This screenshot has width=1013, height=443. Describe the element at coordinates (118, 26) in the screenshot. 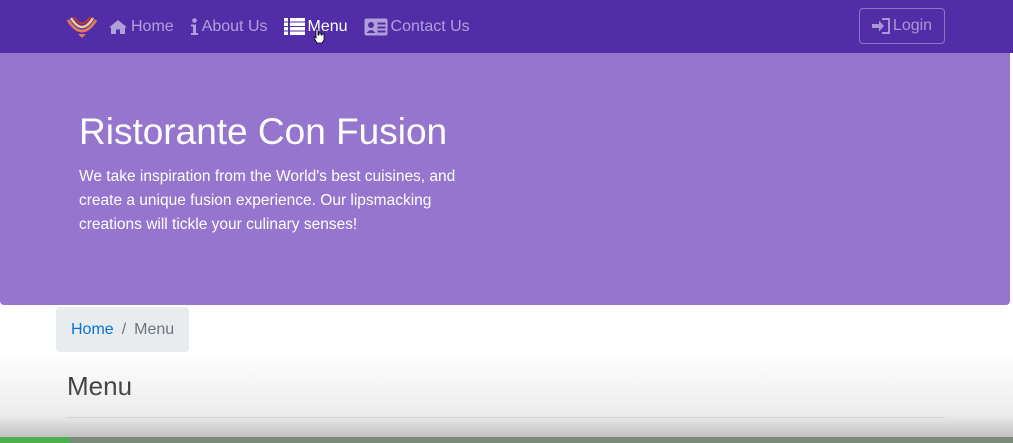

I see `home-icon` at that location.